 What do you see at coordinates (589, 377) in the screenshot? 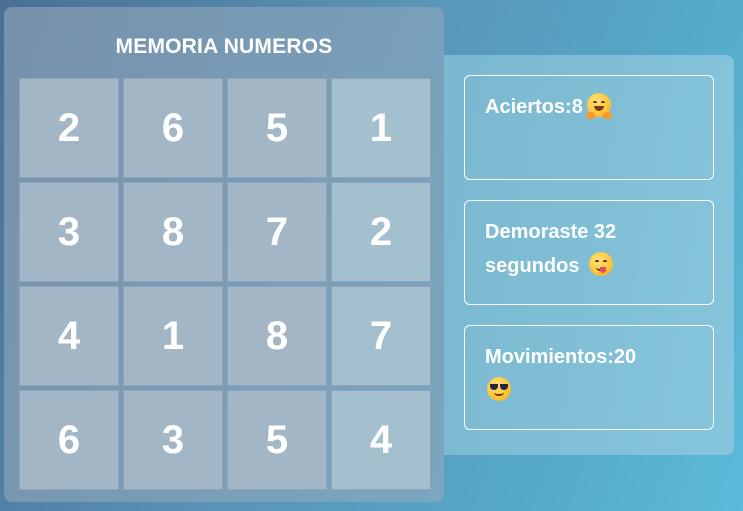
I see `moves-card: Movimientos:20` at bounding box center [589, 377].